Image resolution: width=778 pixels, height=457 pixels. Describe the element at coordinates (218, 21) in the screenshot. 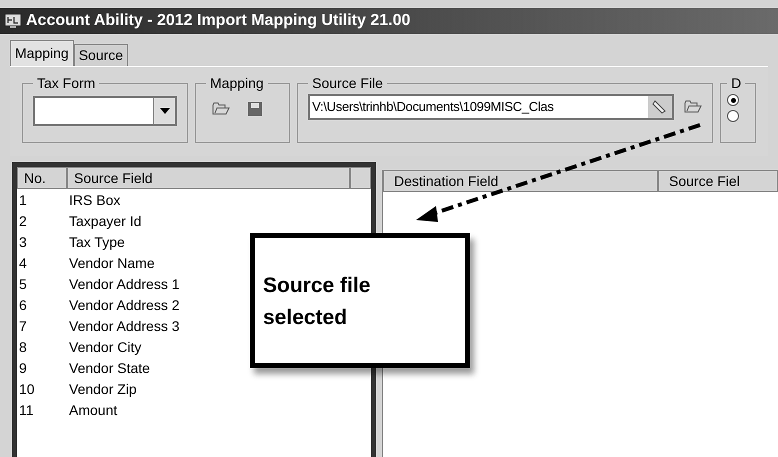

I see `window-title: Account Ability - 2012 Import Mapping Utility 21.00` at that location.